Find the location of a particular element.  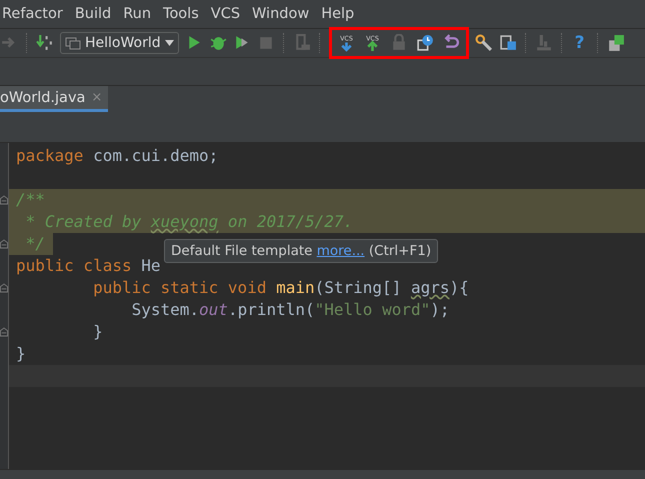

code-line: public class He is located at coordinates (88, 266).